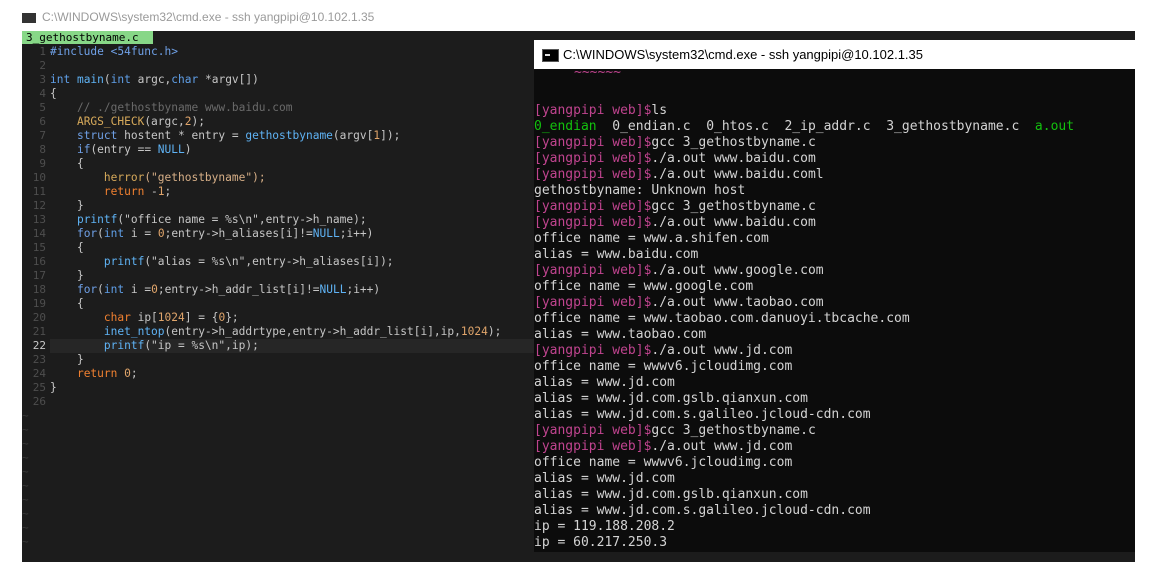 This screenshot has height=584, width=1157. I want to click on code-line: return 0;, so click(295, 374).